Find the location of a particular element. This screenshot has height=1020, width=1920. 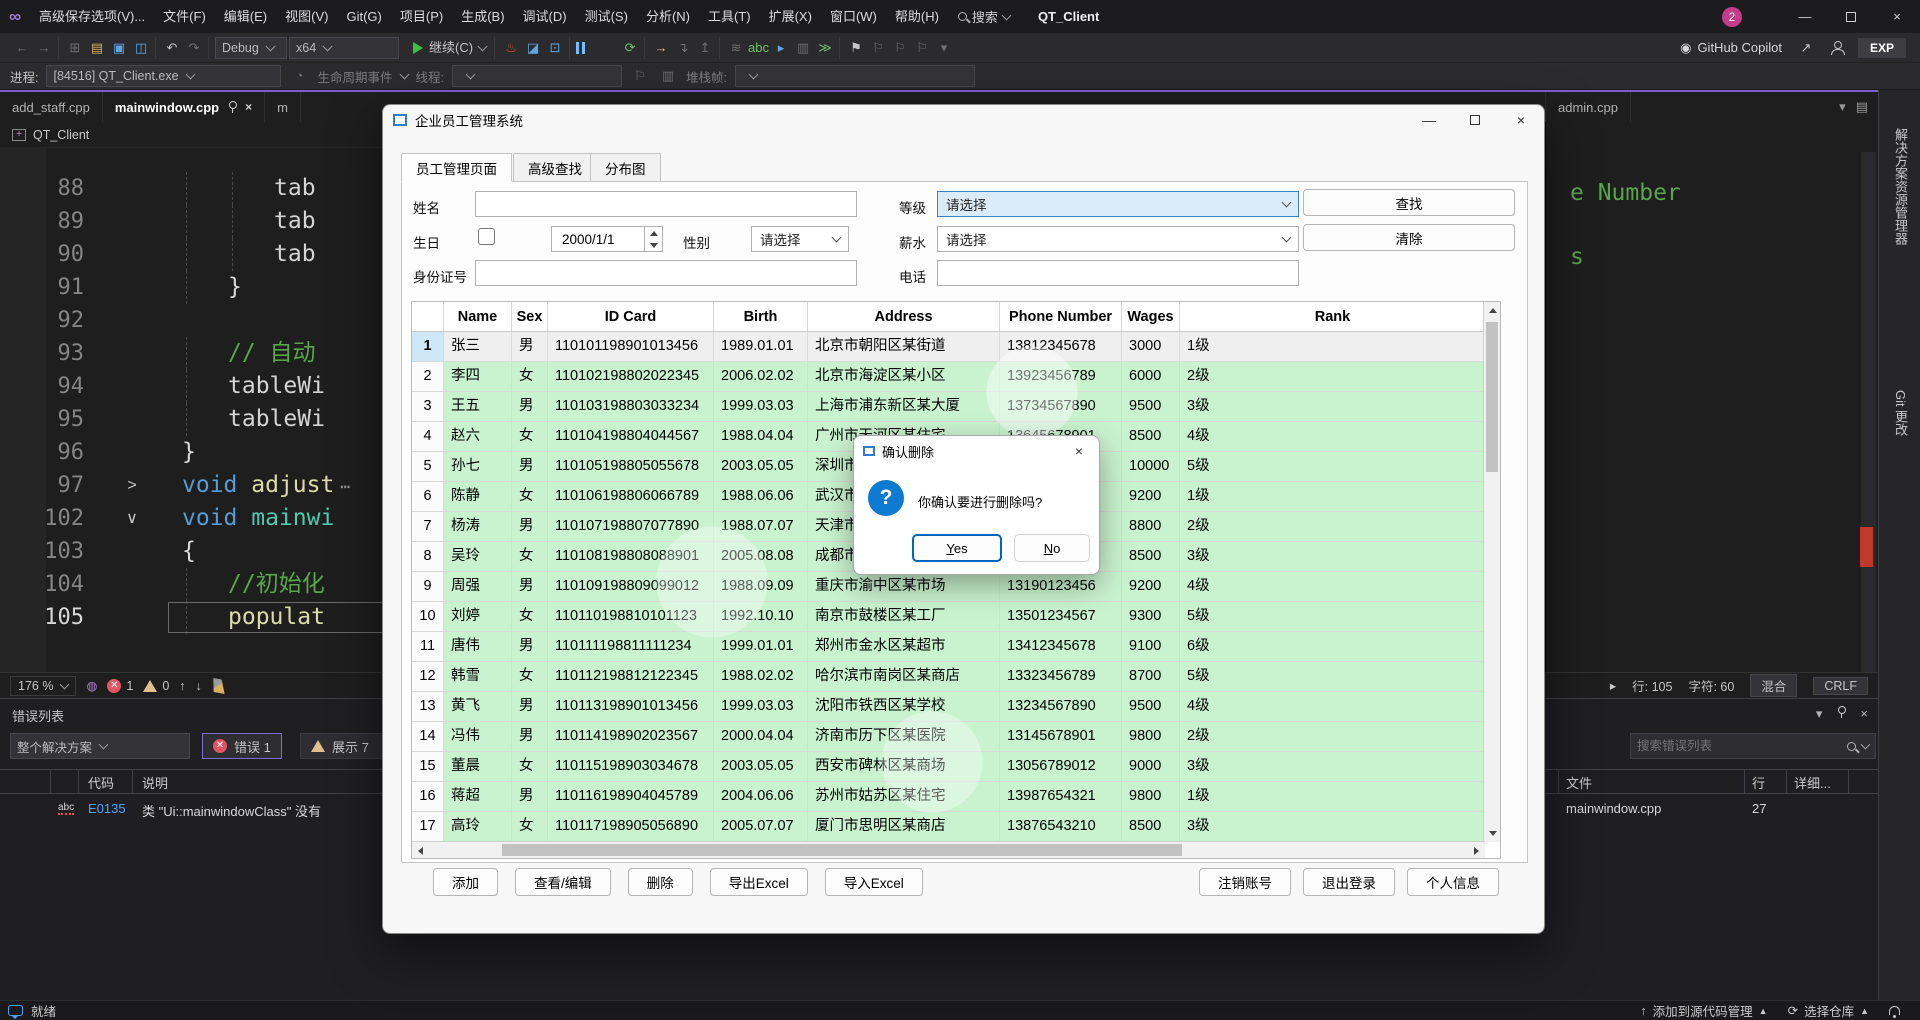

spin-up-icon is located at coordinates (653, 233).